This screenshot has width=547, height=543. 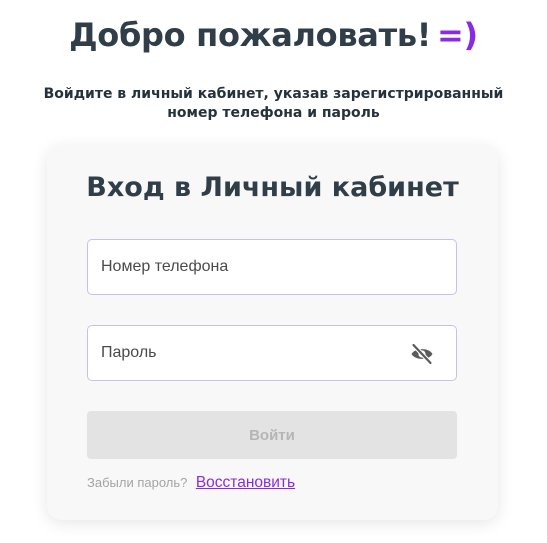 What do you see at coordinates (457, 35) in the screenshot?
I see `smile-logo: =)` at bounding box center [457, 35].